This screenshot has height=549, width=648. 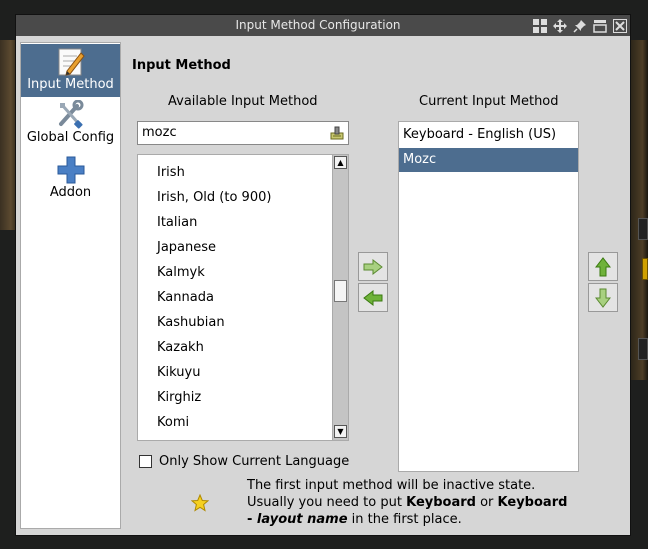 I want to click on sidebar-item-input-method: Input Method, so click(x=70, y=70).